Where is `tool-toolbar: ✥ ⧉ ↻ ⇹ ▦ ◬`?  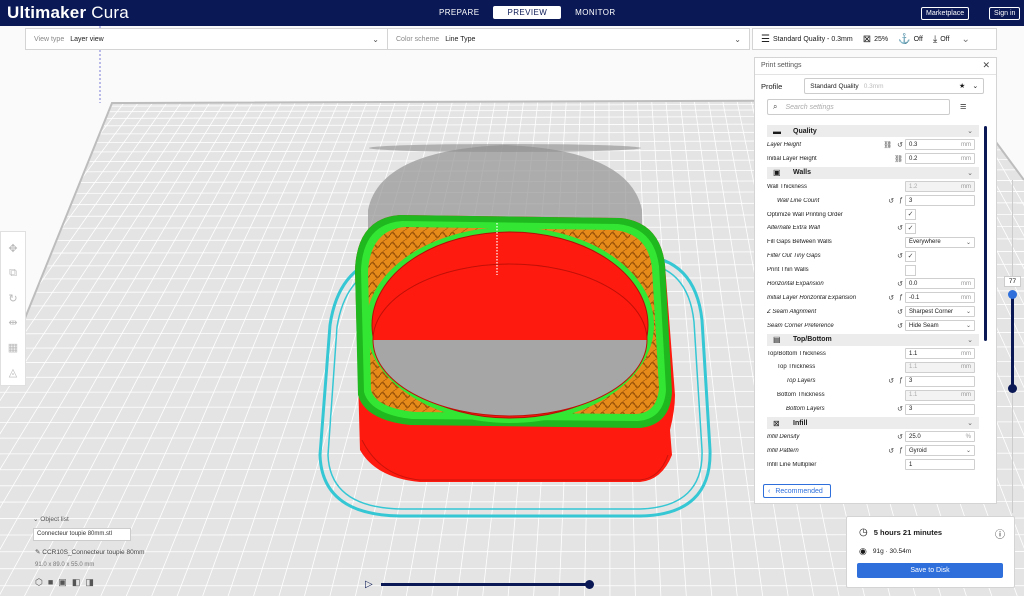
tool-toolbar: ✥ ⧉ ↻ ⇹ ▦ ◬ is located at coordinates (13, 308).